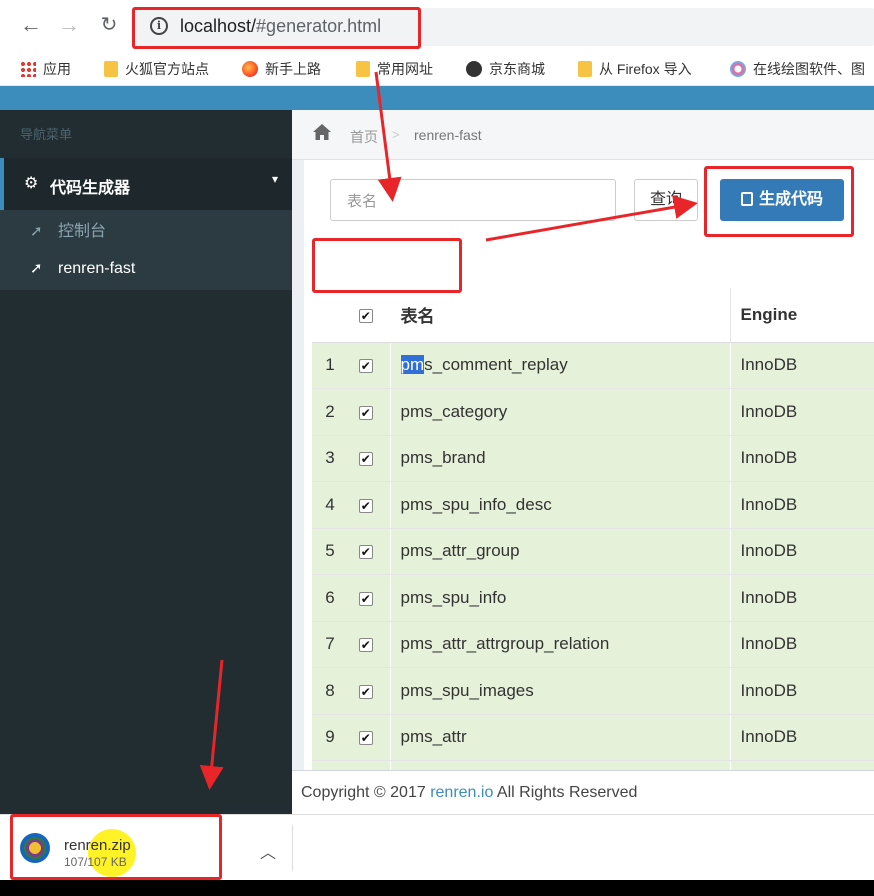  I want to click on footer-rights: All Rights Reserved, so click(565, 792).